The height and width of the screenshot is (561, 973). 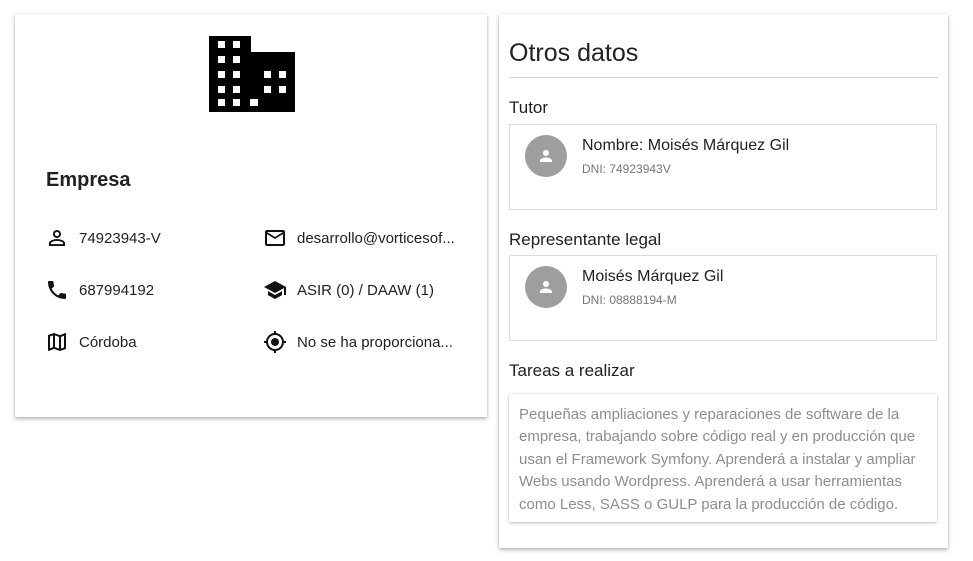 What do you see at coordinates (653, 276) in the screenshot?
I see `legal-rep-name: Moisés Márquez Gil` at bounding box center [653, 276].